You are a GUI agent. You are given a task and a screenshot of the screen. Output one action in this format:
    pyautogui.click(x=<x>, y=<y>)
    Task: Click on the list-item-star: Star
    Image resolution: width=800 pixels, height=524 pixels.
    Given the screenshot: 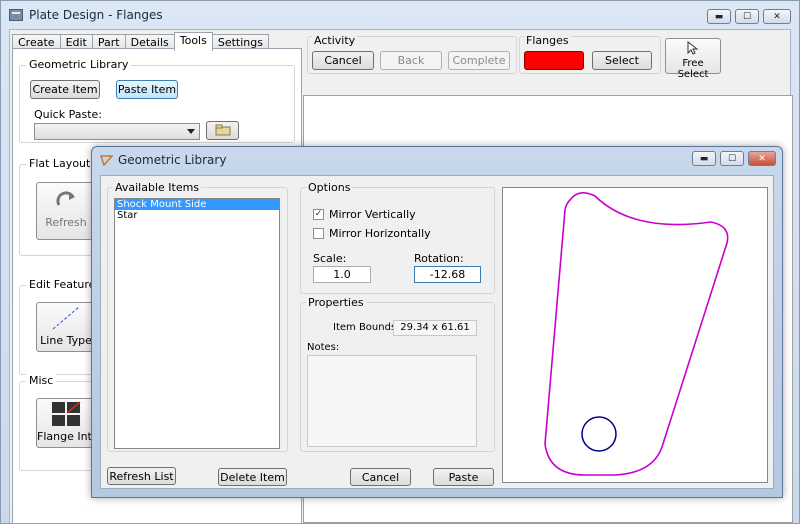 What is the action you would take?
    pyautogui.click(x=197, y=215)
    